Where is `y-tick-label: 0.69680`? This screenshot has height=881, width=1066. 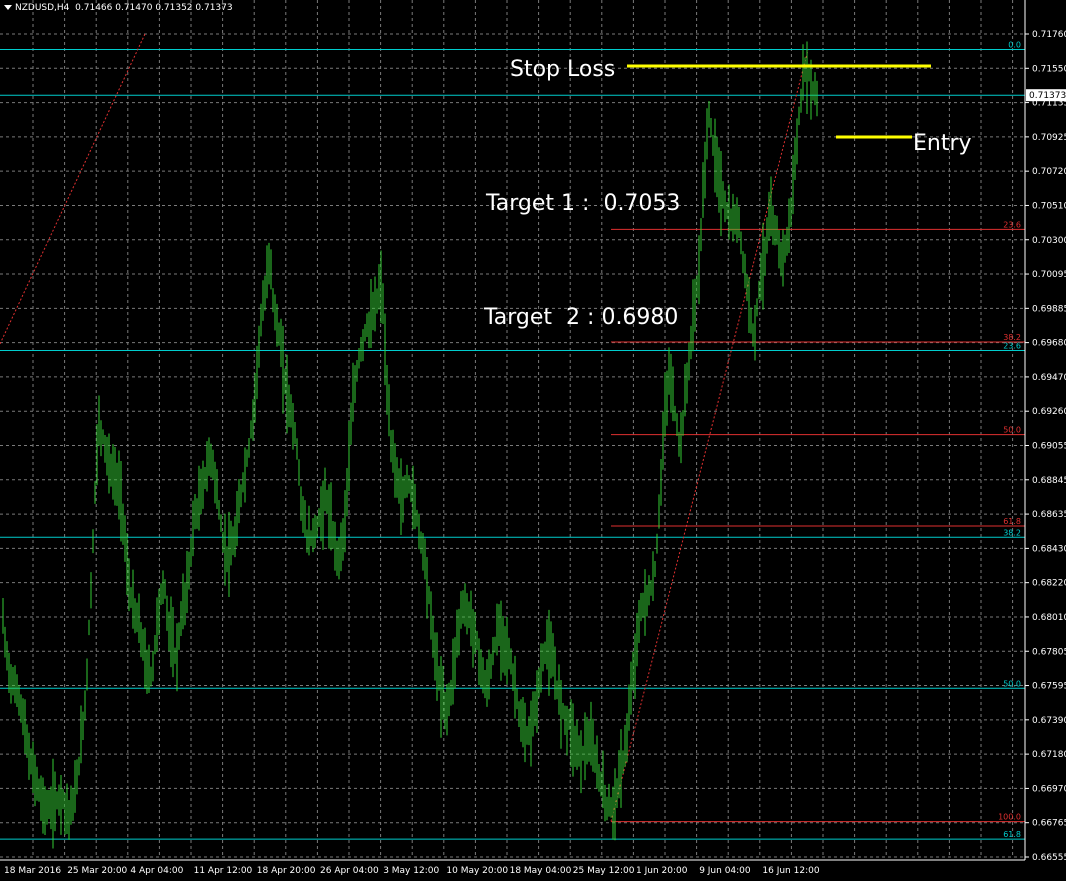
y-tick-label: 0.69680 is located at coordinates (1049, 344).